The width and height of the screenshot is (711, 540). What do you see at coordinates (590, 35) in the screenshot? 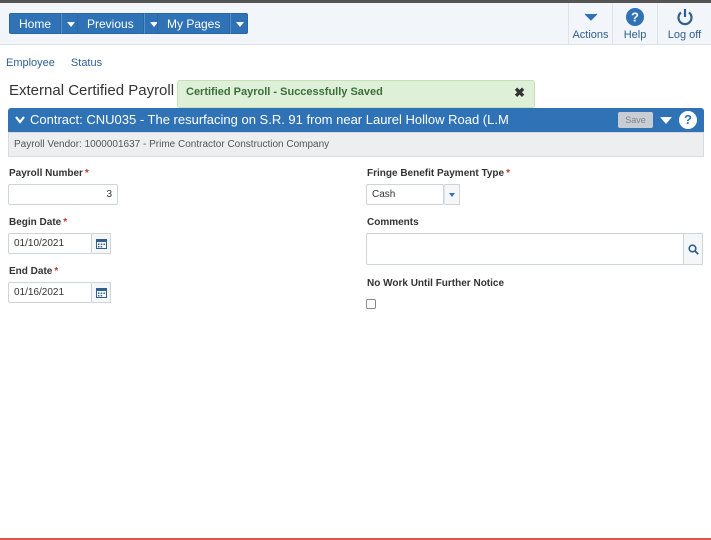
I see `actions-label: Actions` at bounding box center [590, 35].